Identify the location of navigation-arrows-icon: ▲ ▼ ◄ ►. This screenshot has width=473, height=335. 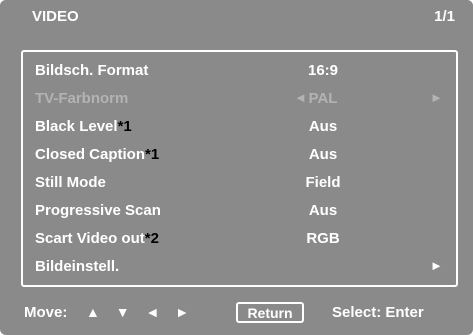
(141, 312).